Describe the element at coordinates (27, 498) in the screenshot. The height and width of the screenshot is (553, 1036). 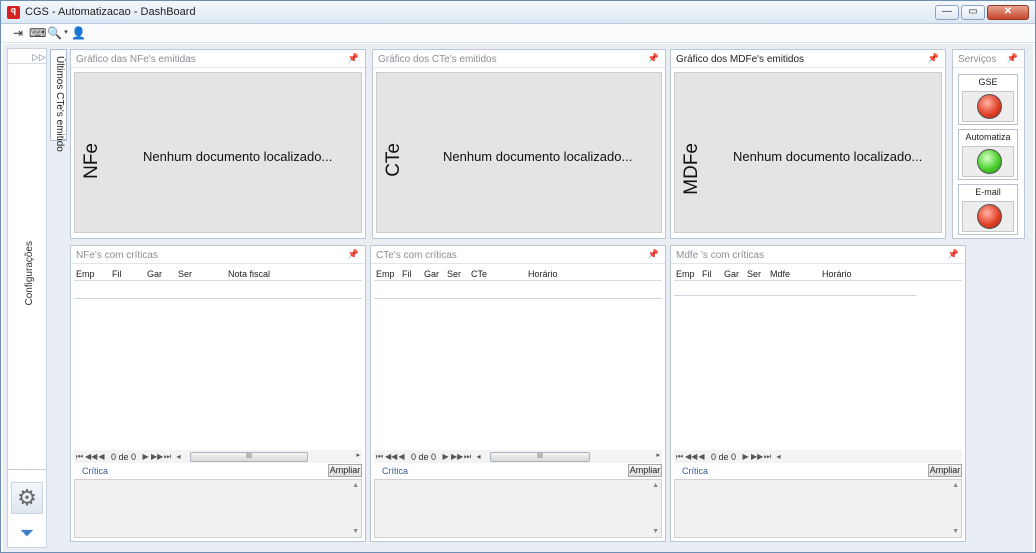
I see `gear-icon: ⚙` at that location.